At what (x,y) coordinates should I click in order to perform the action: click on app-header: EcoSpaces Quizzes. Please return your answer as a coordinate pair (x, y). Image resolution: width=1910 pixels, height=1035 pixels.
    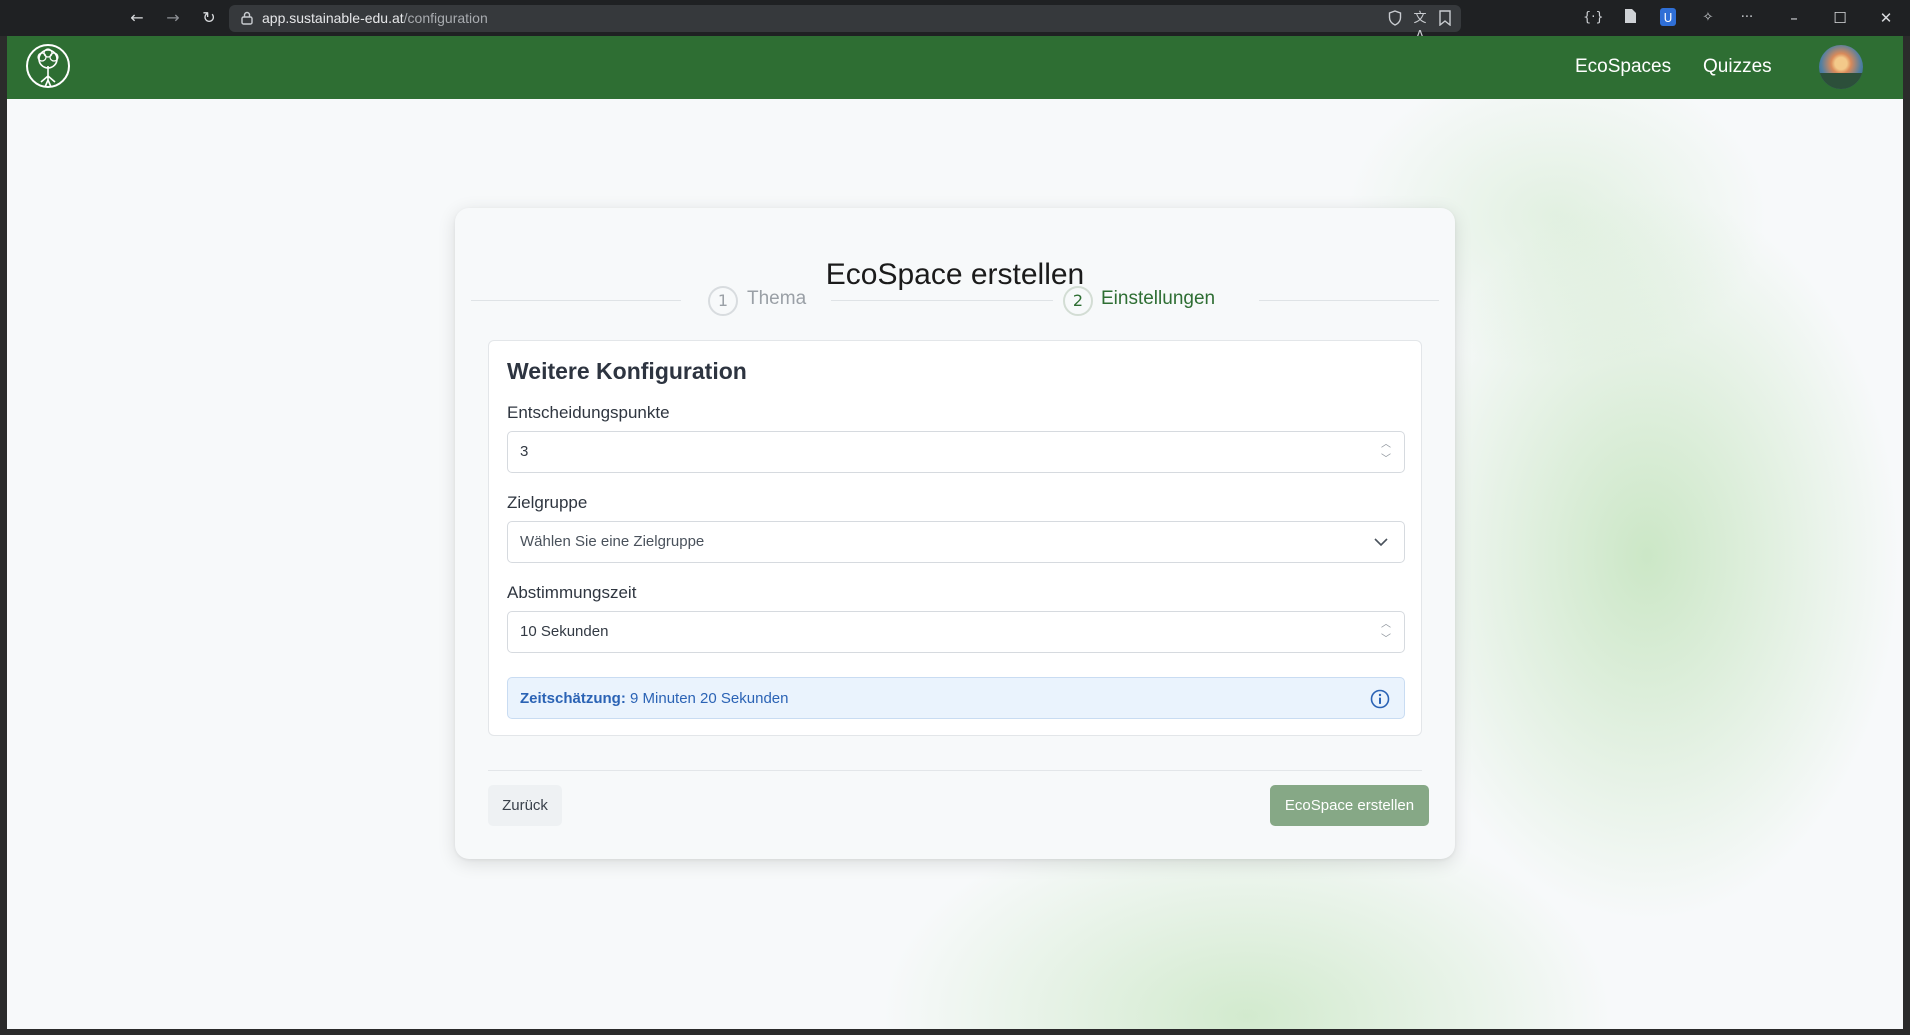
    Looking at the image, I should click on (955, 67).